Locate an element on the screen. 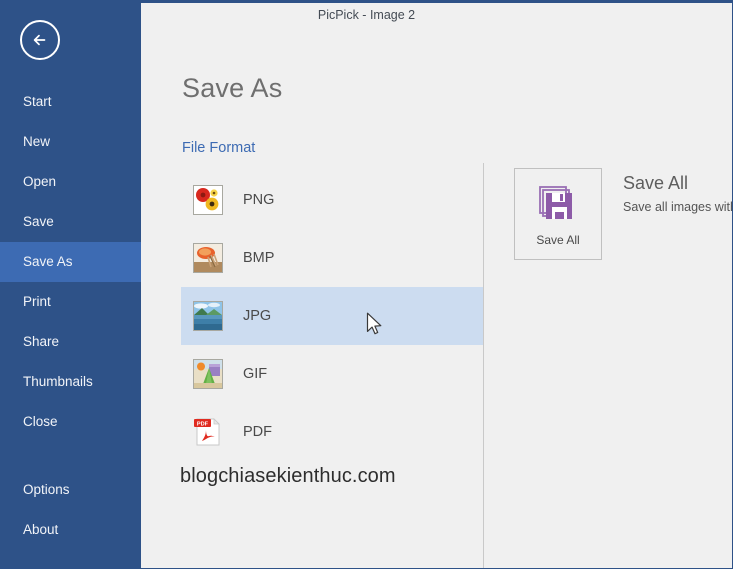 Image resolution: width=733 pixels, height=569 pixels. back-arrow-icon is located at coordinates (40, 40).